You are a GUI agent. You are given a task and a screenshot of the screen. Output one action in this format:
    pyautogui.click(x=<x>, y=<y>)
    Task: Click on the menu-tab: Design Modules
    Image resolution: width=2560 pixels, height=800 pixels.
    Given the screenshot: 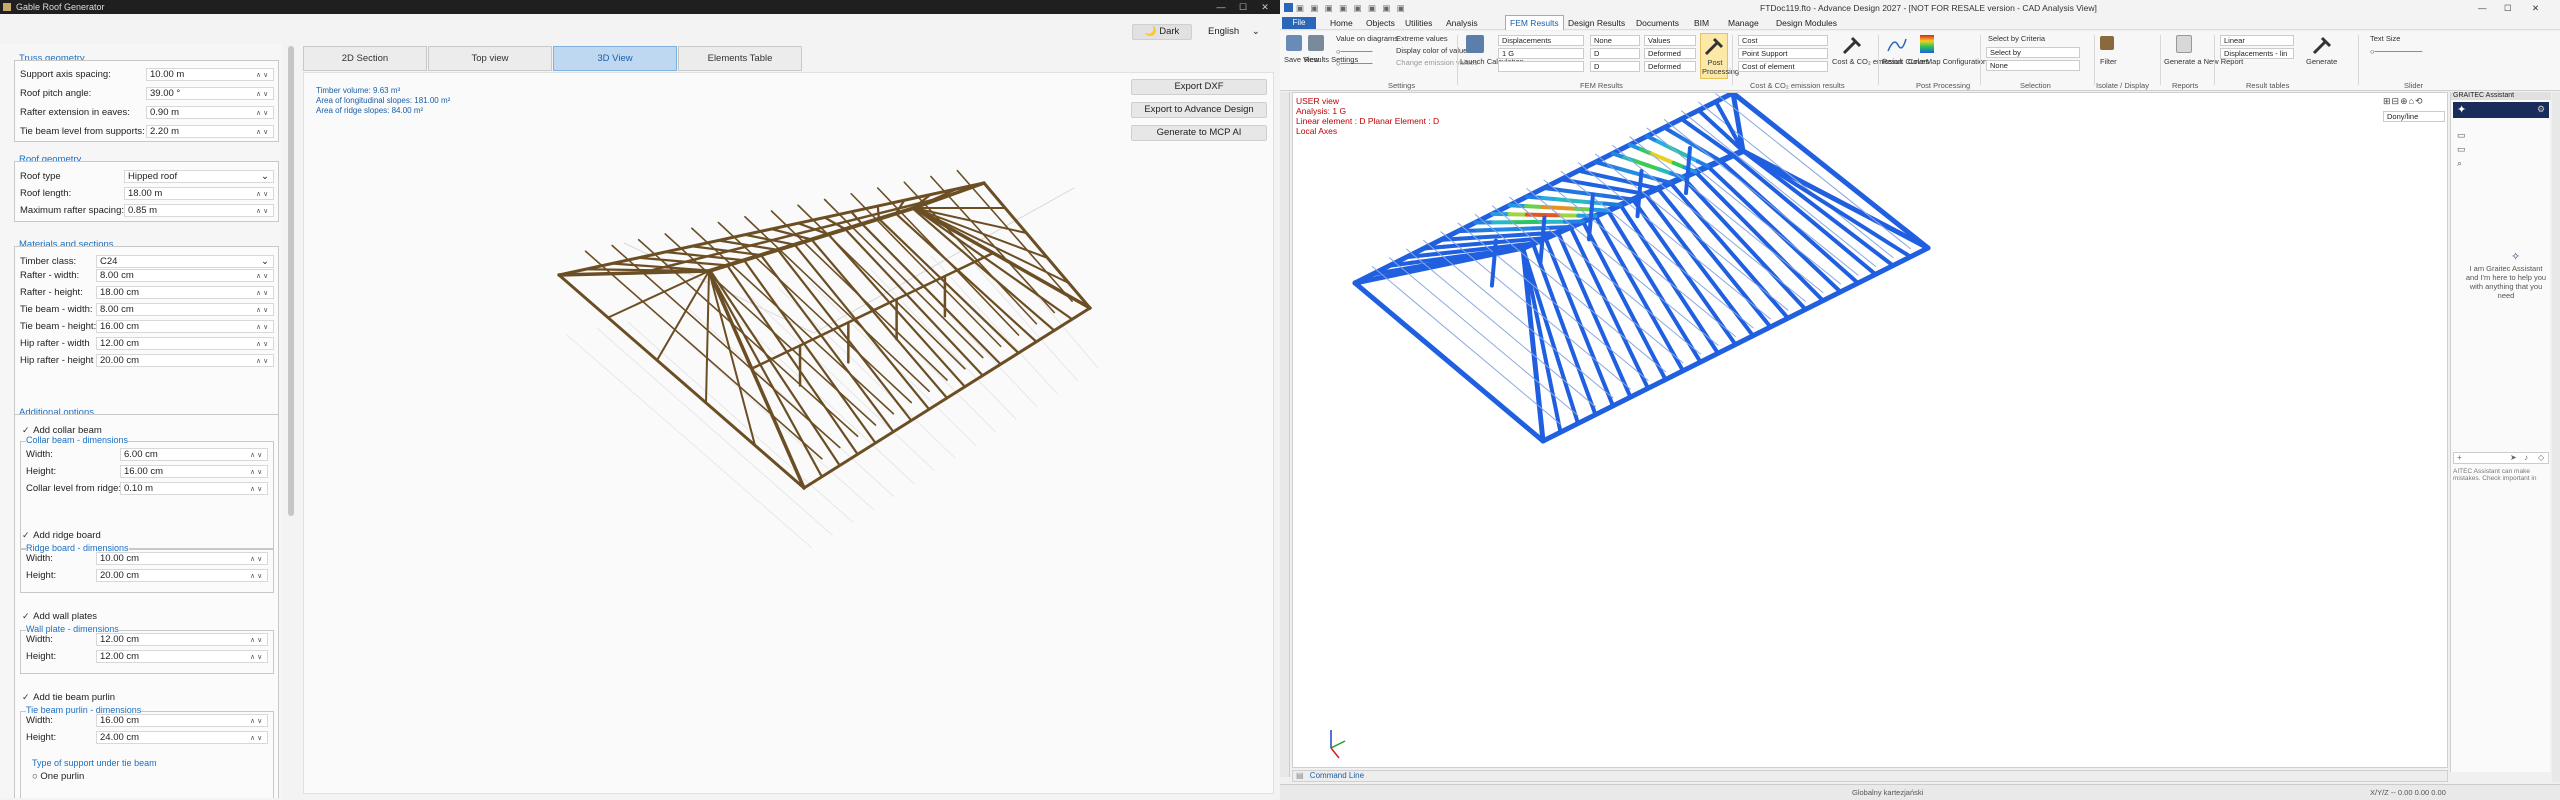 What is the action you would take?
    pyautogui.click(x=1806, y=23)
    